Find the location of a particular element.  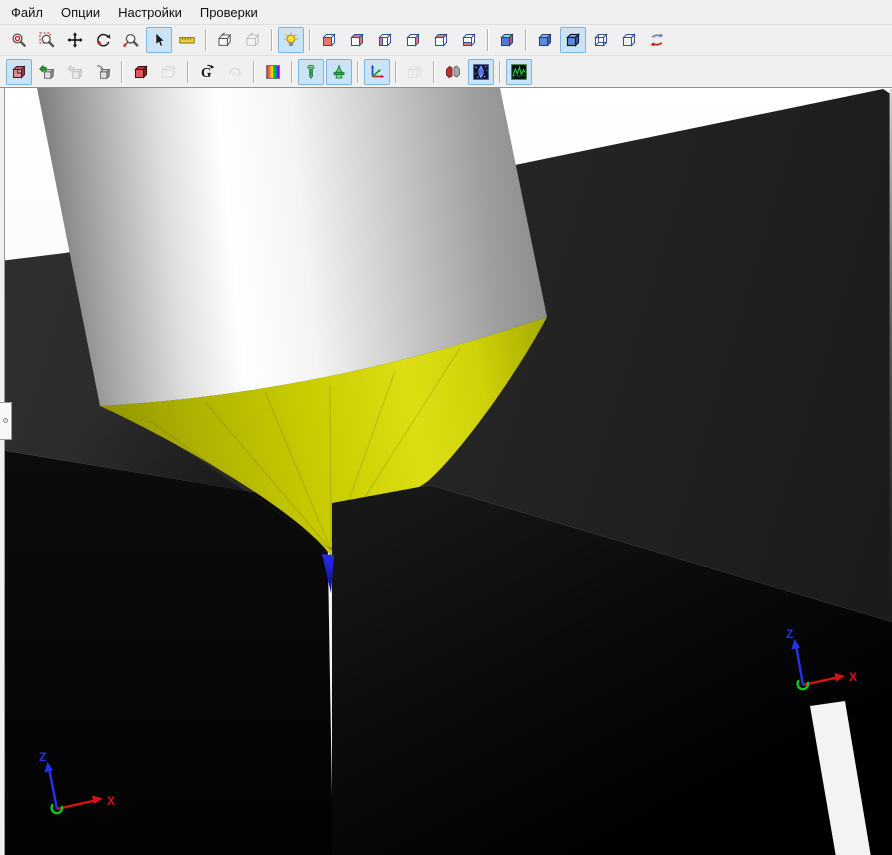

zoom-target-icon is located at coordinates (19, 40).